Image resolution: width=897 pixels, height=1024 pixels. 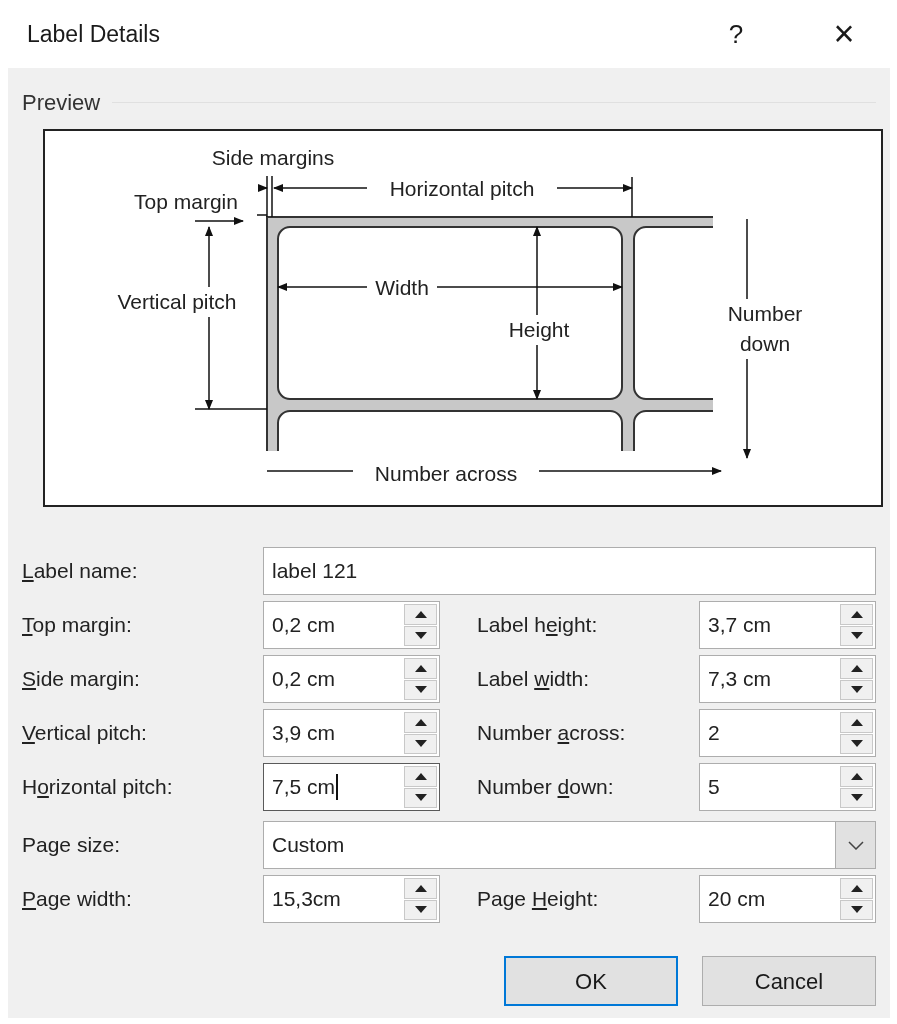 What do you see at coordinates (80, 571) in the screenshot?
I see `field-label: Label name:` at bounding box center [80, 571].